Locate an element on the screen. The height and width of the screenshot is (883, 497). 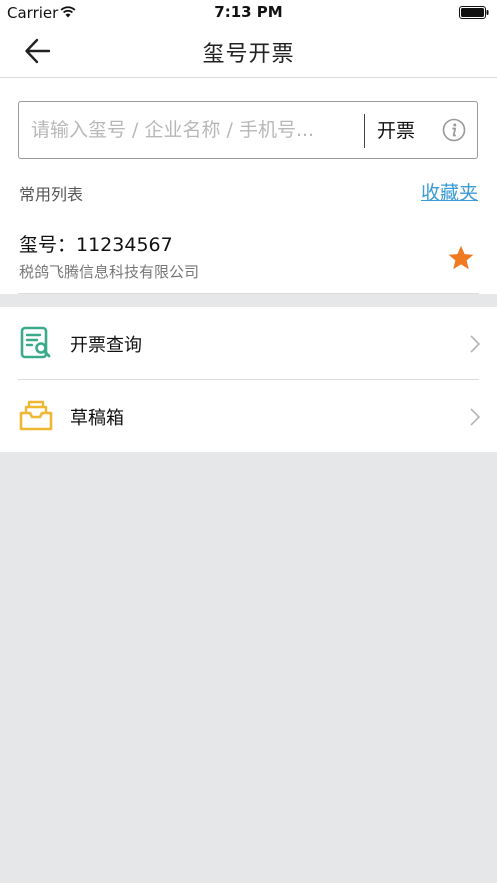
tax-number: 玺号：11234567 is located at coordinates (96, 245).